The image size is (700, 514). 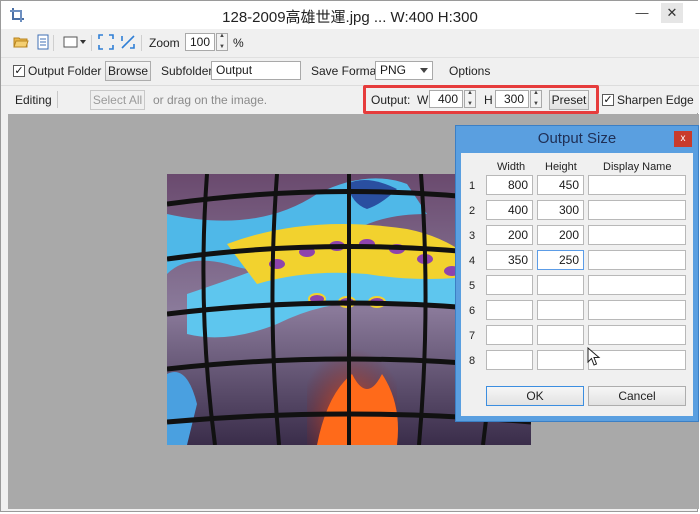 I want to click on width-header: Width, so click(x=511, y=167).